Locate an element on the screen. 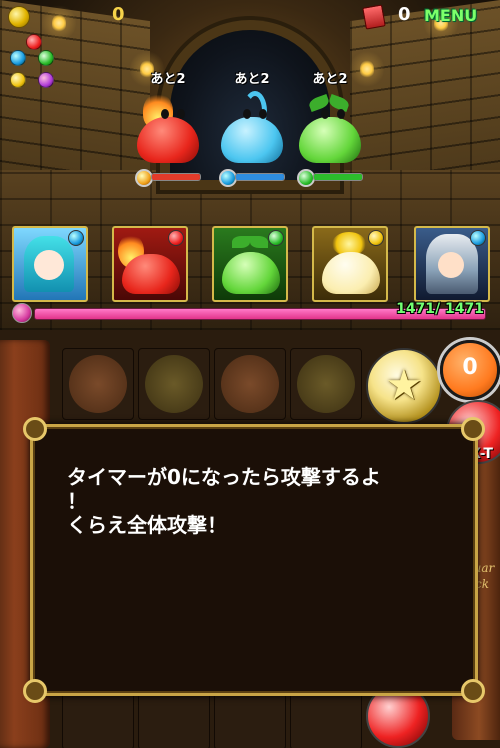  wood-slime-sprite is located at coordinates (330, 128).